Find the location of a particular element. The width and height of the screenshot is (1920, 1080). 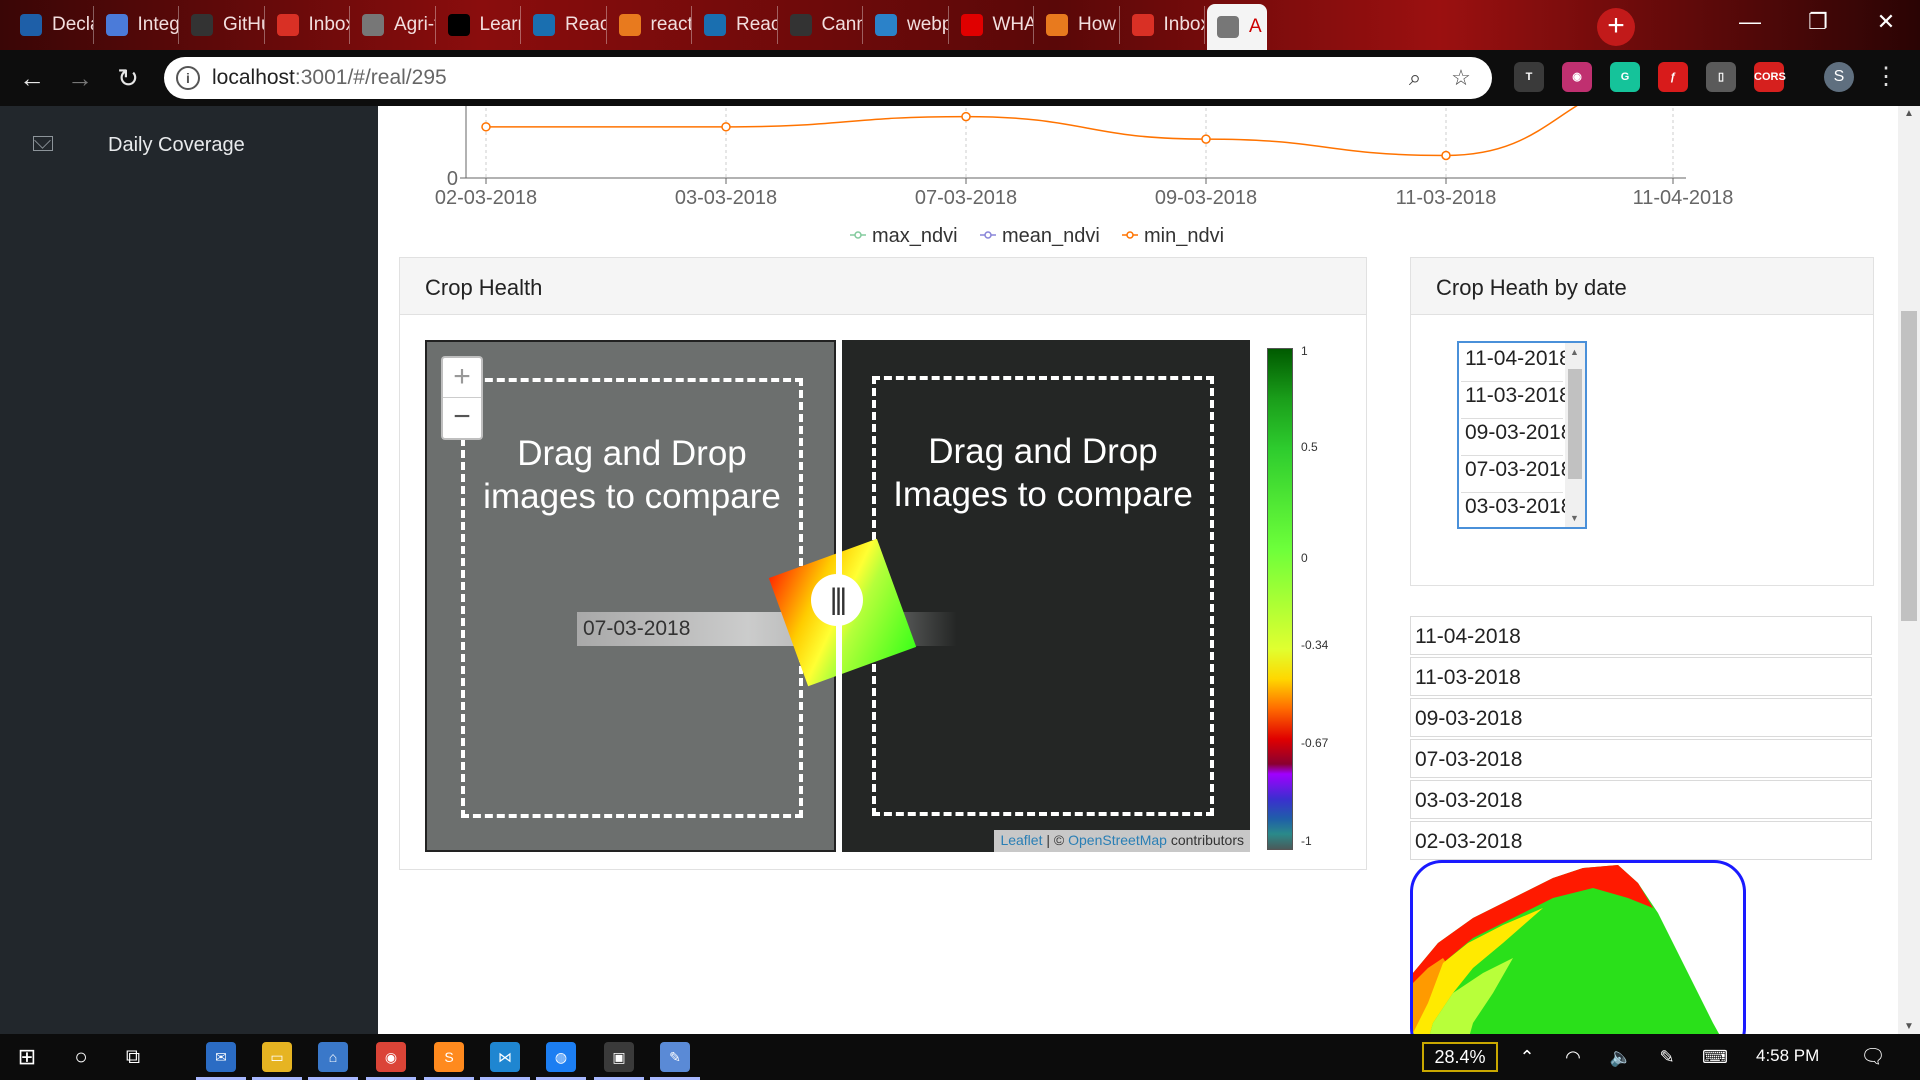

leaflet-link: Leaflet is located at coordinates (1021, 840).